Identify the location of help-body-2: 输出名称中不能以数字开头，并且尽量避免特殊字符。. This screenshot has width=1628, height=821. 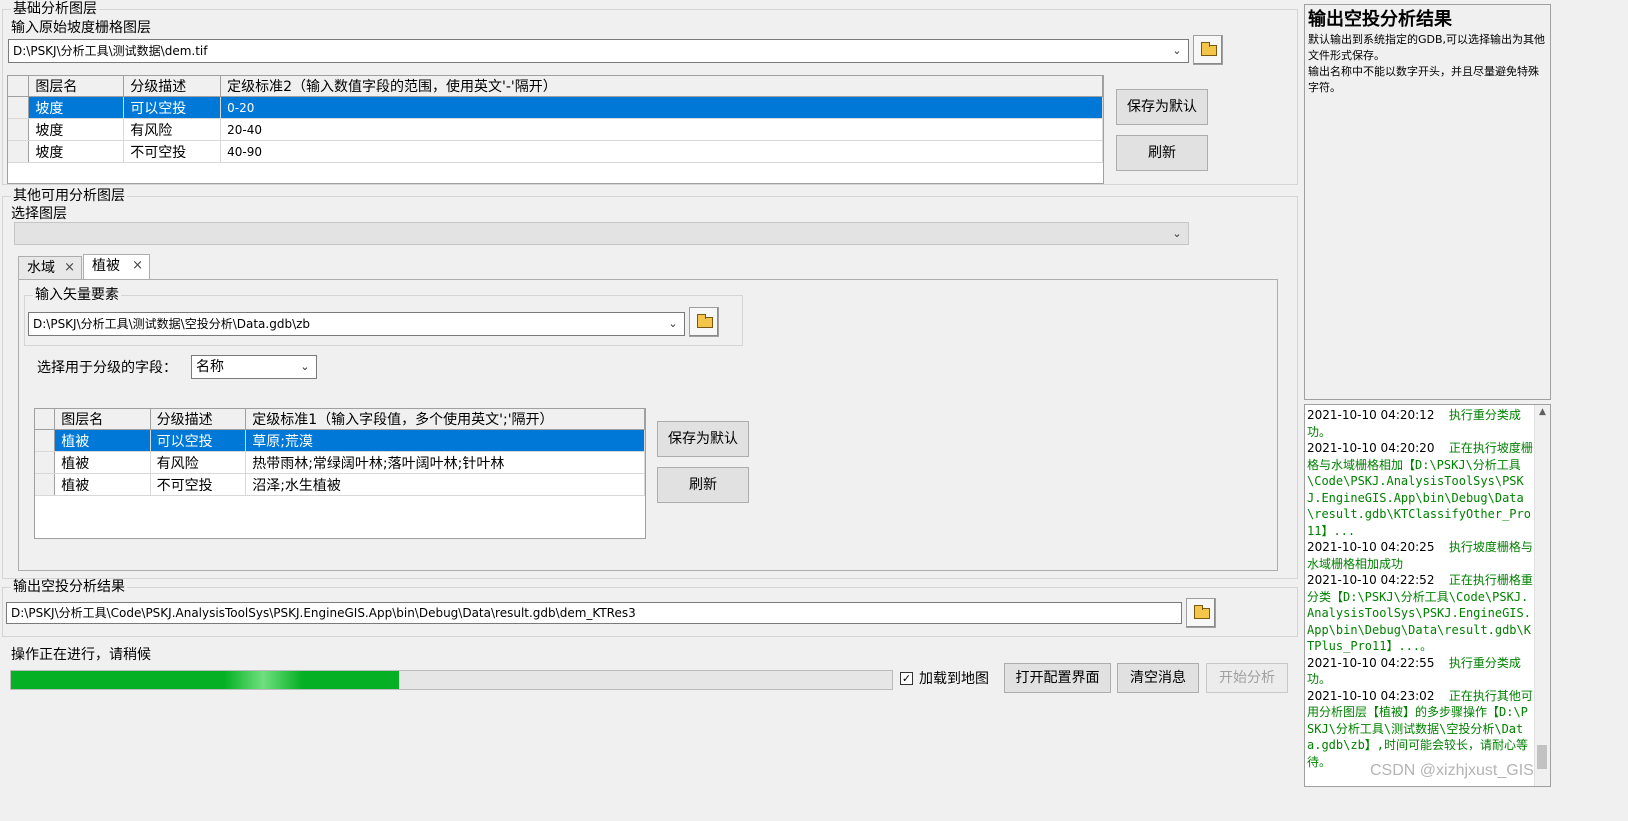
(1423, 79).